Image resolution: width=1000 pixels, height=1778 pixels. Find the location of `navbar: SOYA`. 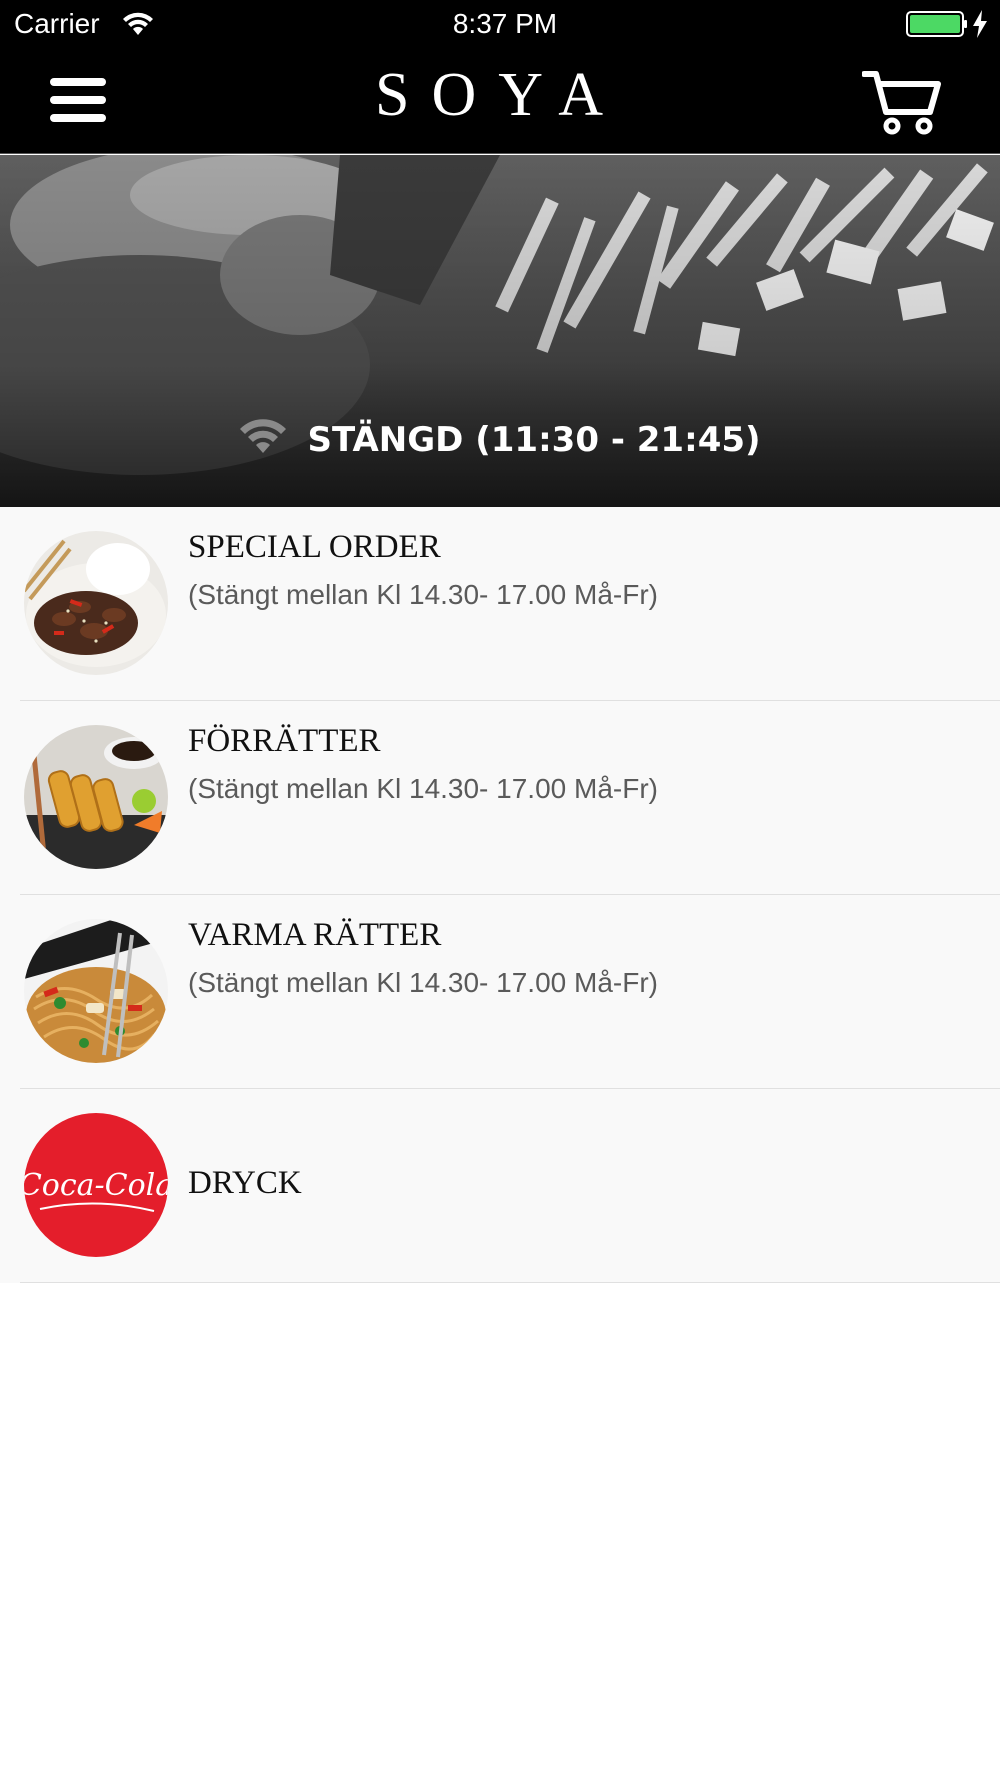

navbar: SOYA is located at coordinates (500, 102).